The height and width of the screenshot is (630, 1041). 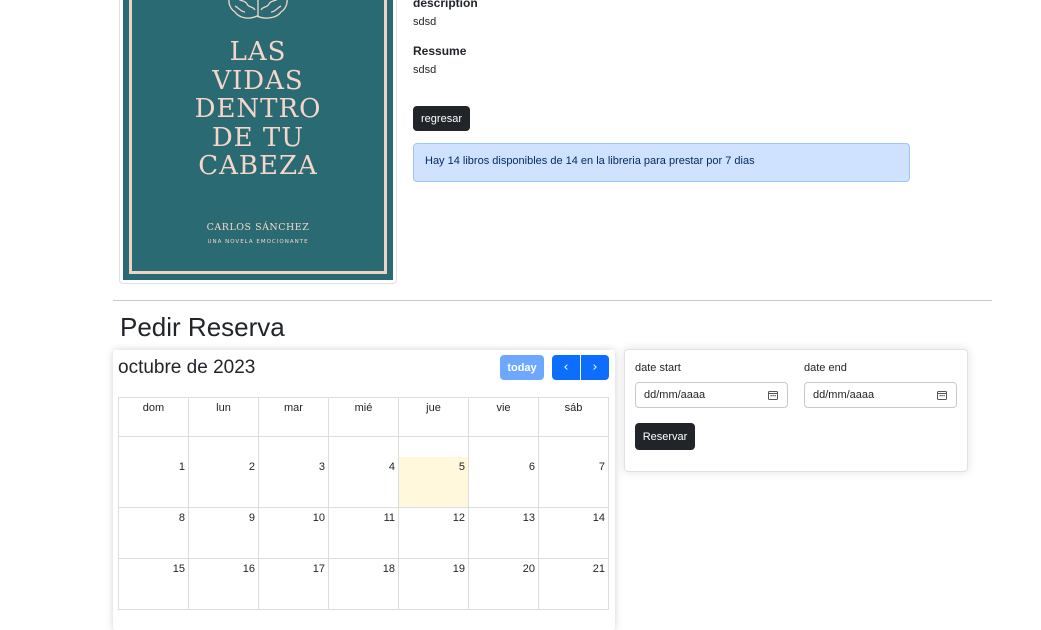 What do you see at coordinates (433, 584) in the screenshot?
I see `calendar-day: 19` at bounding box center [433, 584].